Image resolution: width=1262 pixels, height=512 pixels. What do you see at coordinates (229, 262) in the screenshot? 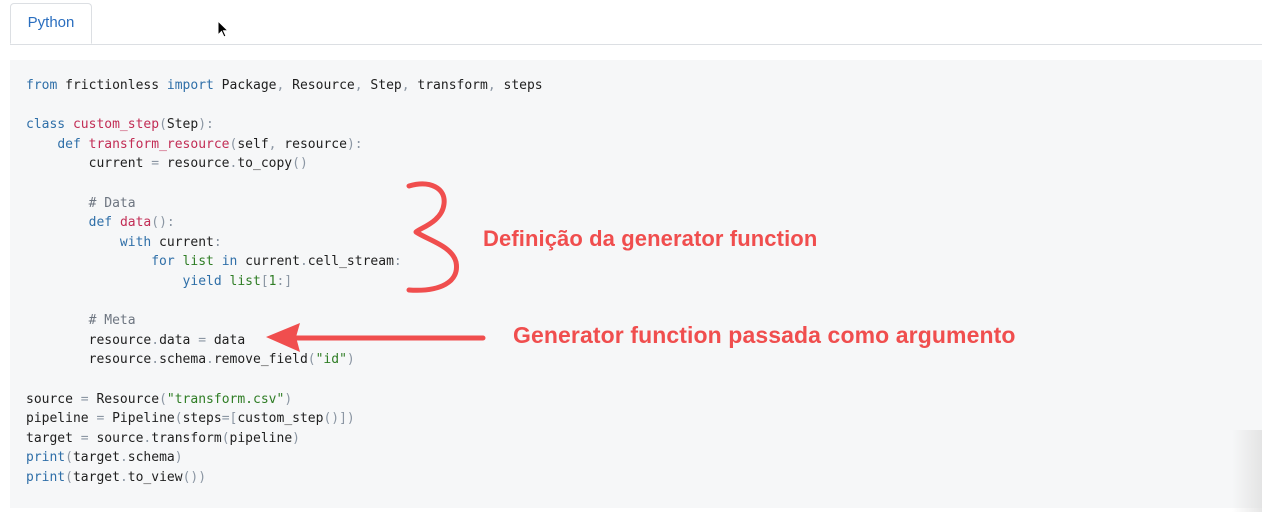
I see `code-token: in` at bounding box center [229, 262].